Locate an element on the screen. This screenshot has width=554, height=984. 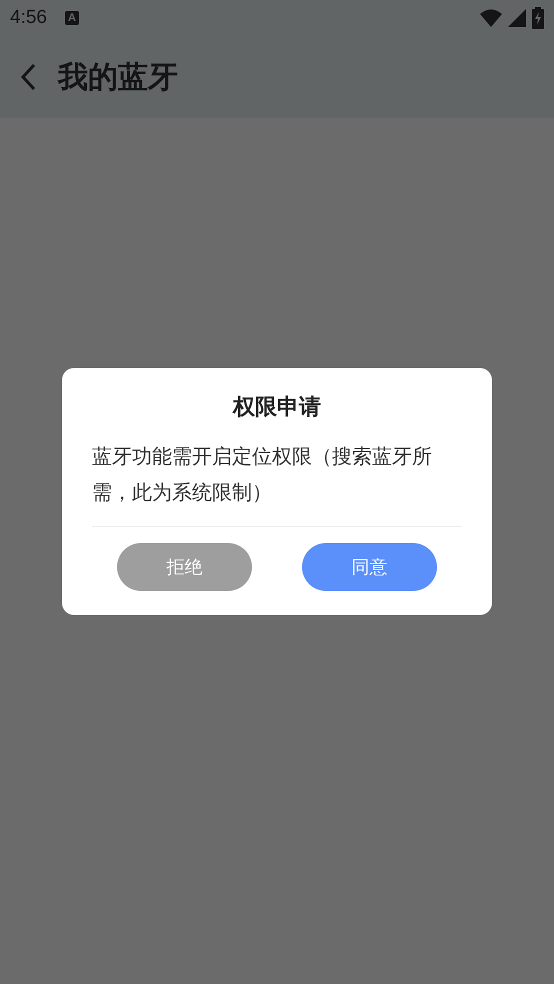
notification-icon: A is located at coordinates (71, 18).